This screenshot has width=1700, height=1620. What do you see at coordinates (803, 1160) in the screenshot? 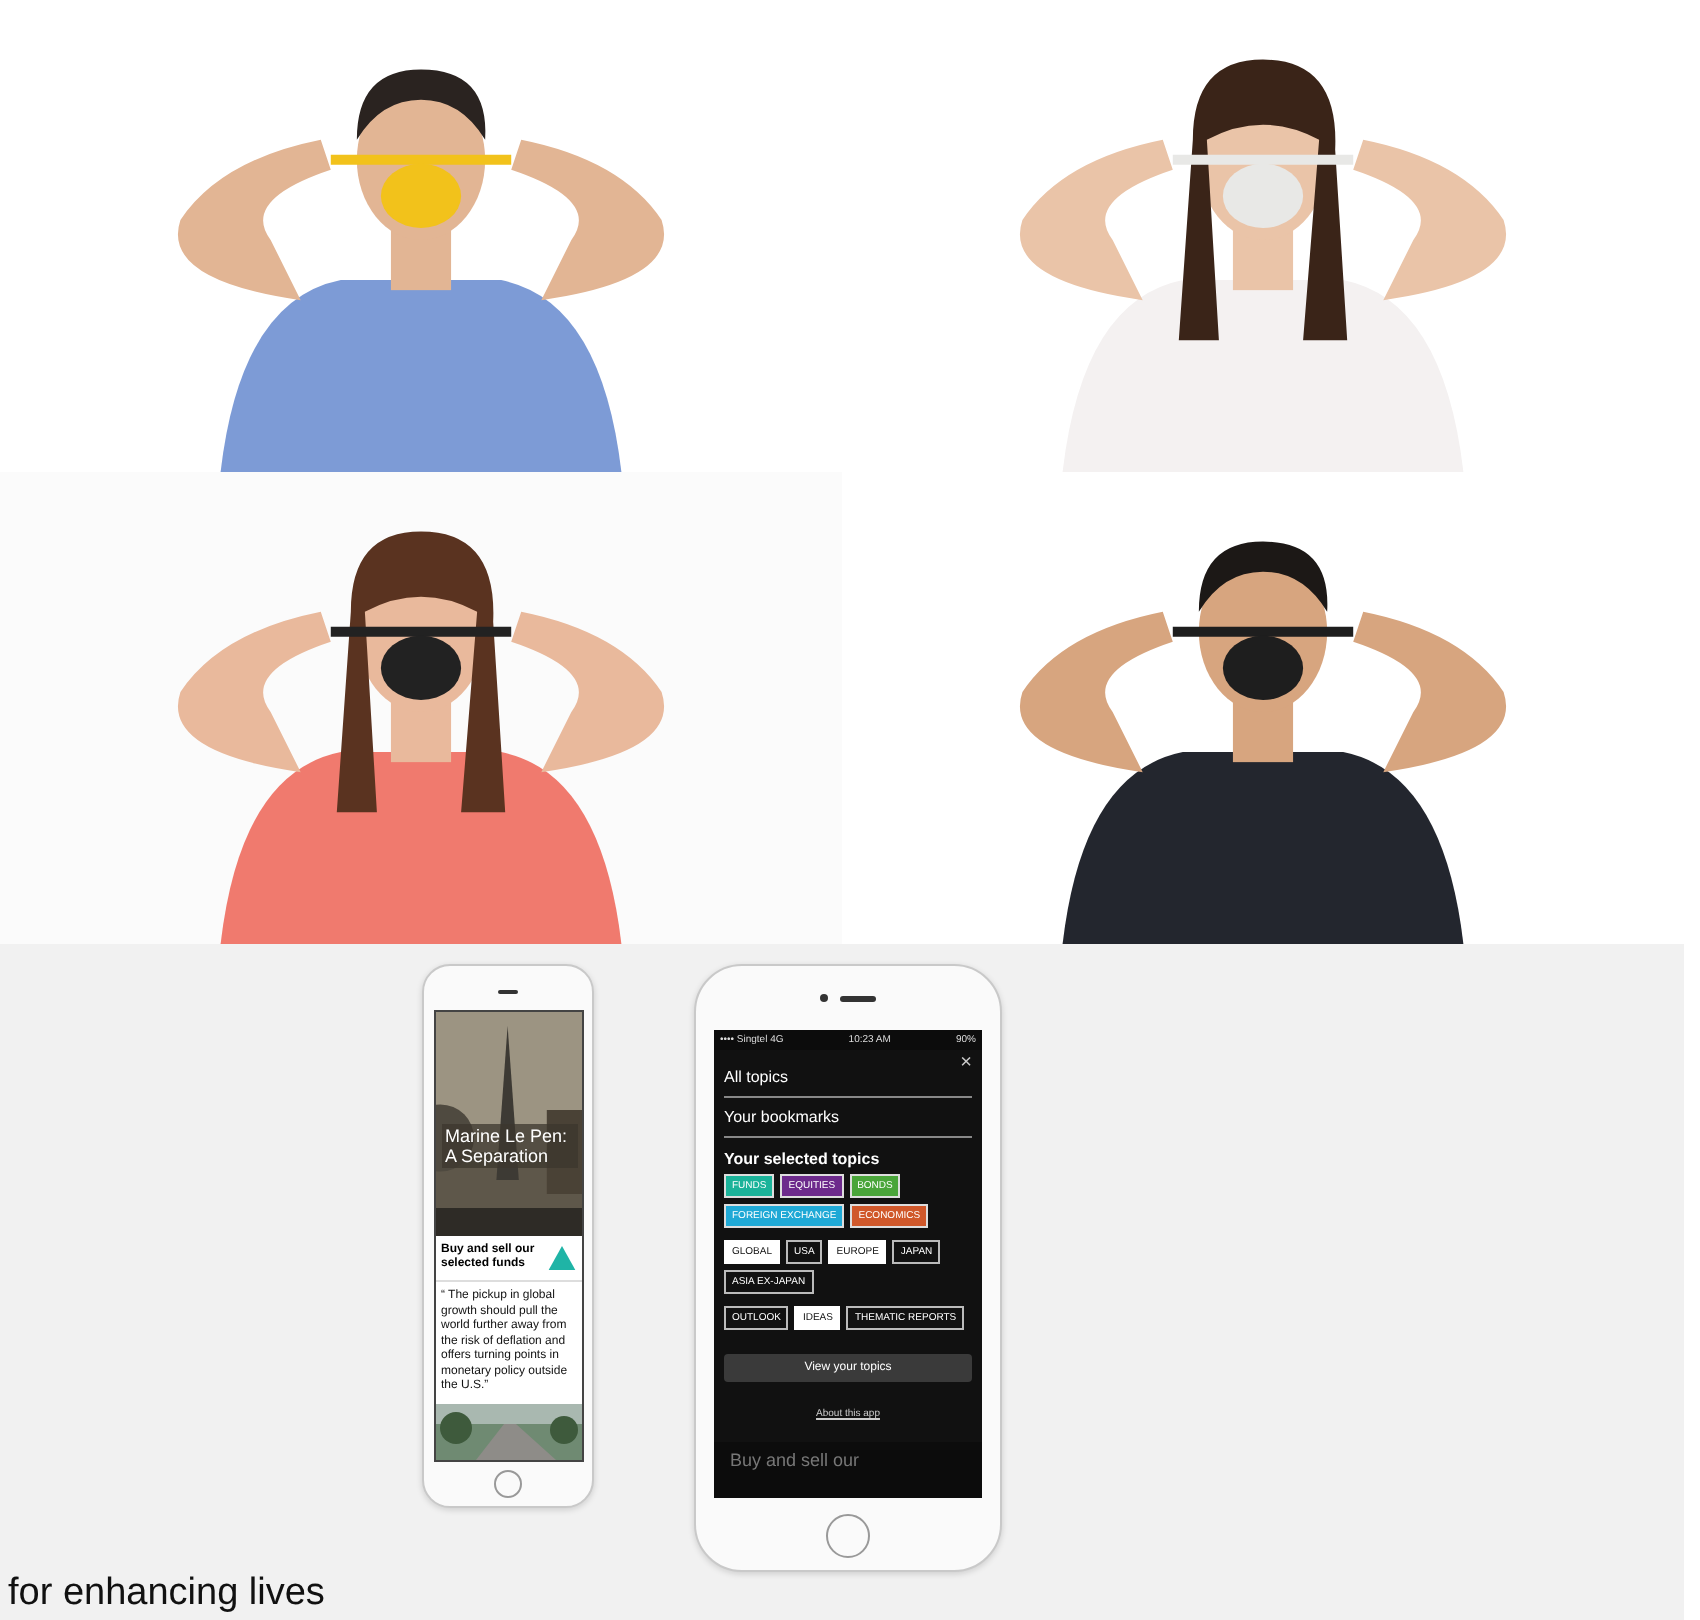
I see `section-title: Your selected topics` at bounding box center [803, 1160].